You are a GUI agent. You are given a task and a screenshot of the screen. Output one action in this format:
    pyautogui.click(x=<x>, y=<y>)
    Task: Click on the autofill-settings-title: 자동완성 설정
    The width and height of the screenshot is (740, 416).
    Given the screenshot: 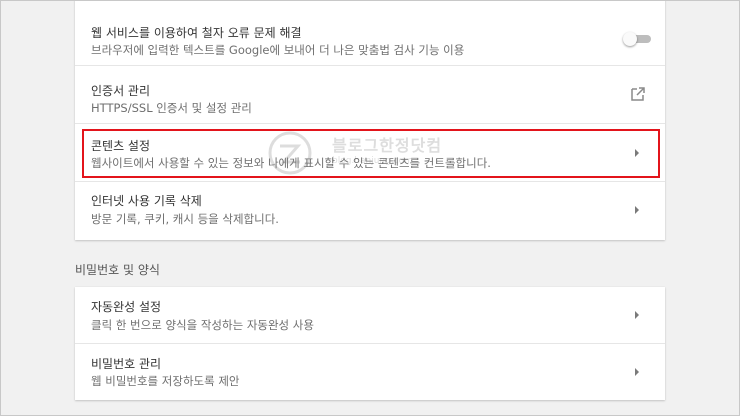 What is the action you would take?
    pyautogui.click(x=126, y=307)
    